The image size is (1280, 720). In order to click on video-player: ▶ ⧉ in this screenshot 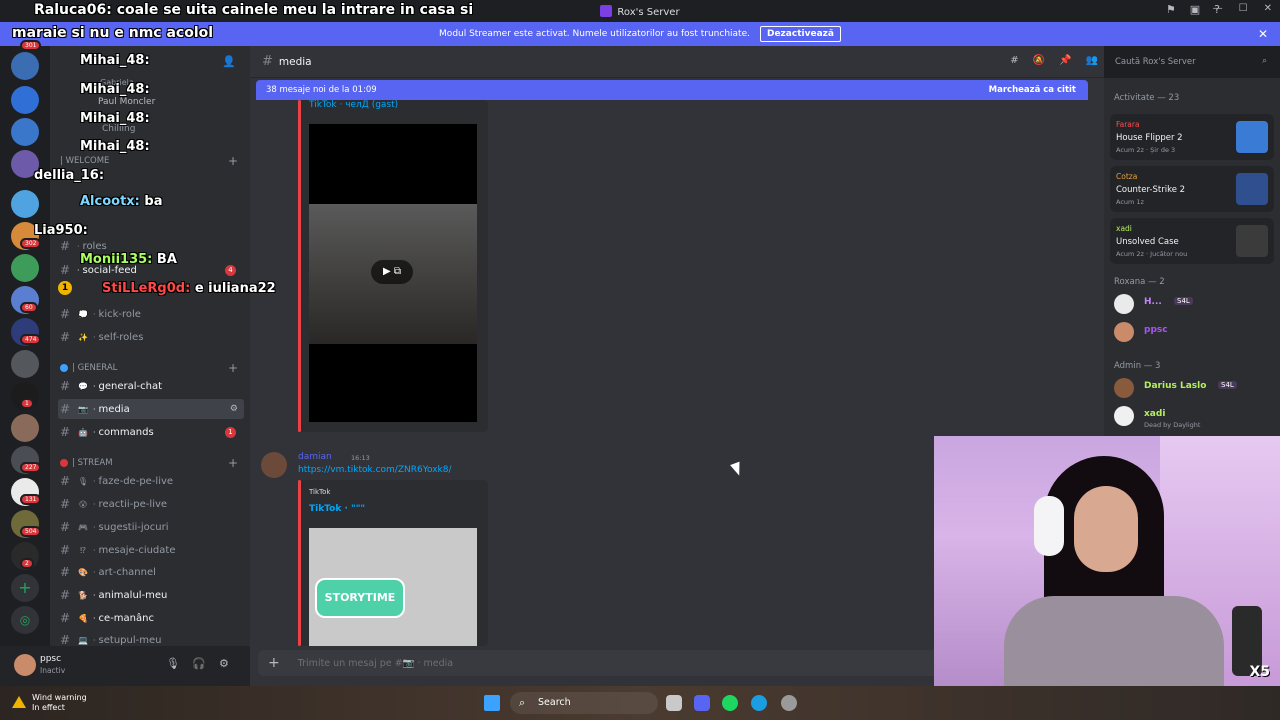, I will do `click(393, 273)`.